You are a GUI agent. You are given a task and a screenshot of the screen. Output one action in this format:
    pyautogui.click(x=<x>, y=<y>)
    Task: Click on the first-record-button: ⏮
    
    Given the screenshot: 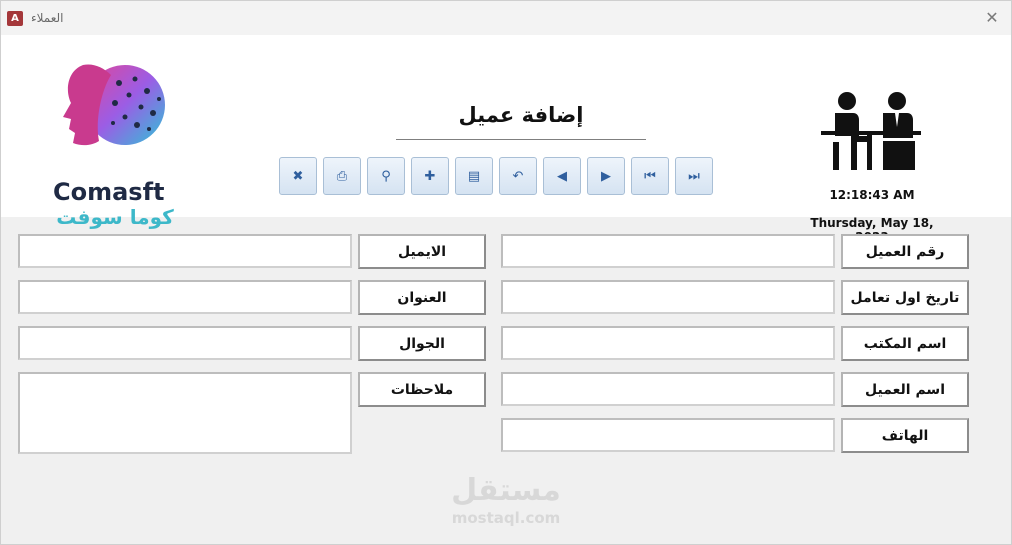 What is the action you would take?
    pyautogui.click(x=650, y=176)
    